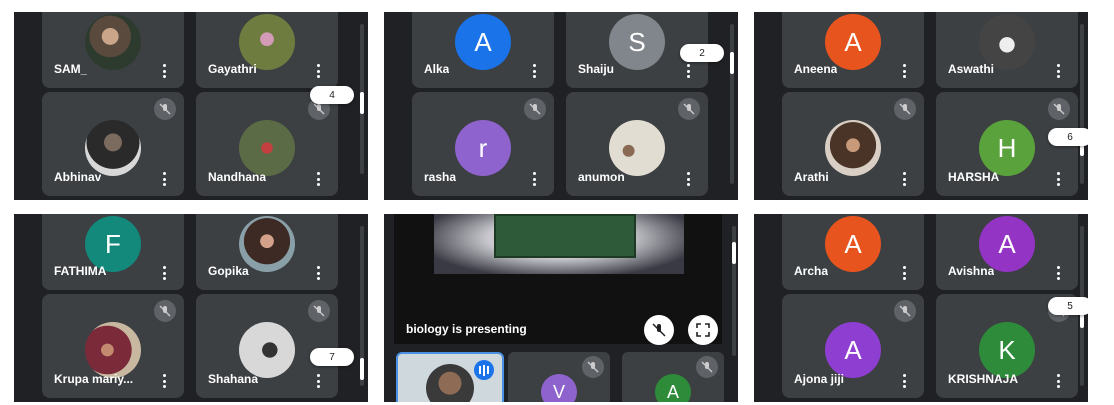 The height and width of the screenshot is (405, 1114). Describe the element at coordinates (983, 379) in the screenshot. I see `participant-name: KRISHNAJA` at that location.